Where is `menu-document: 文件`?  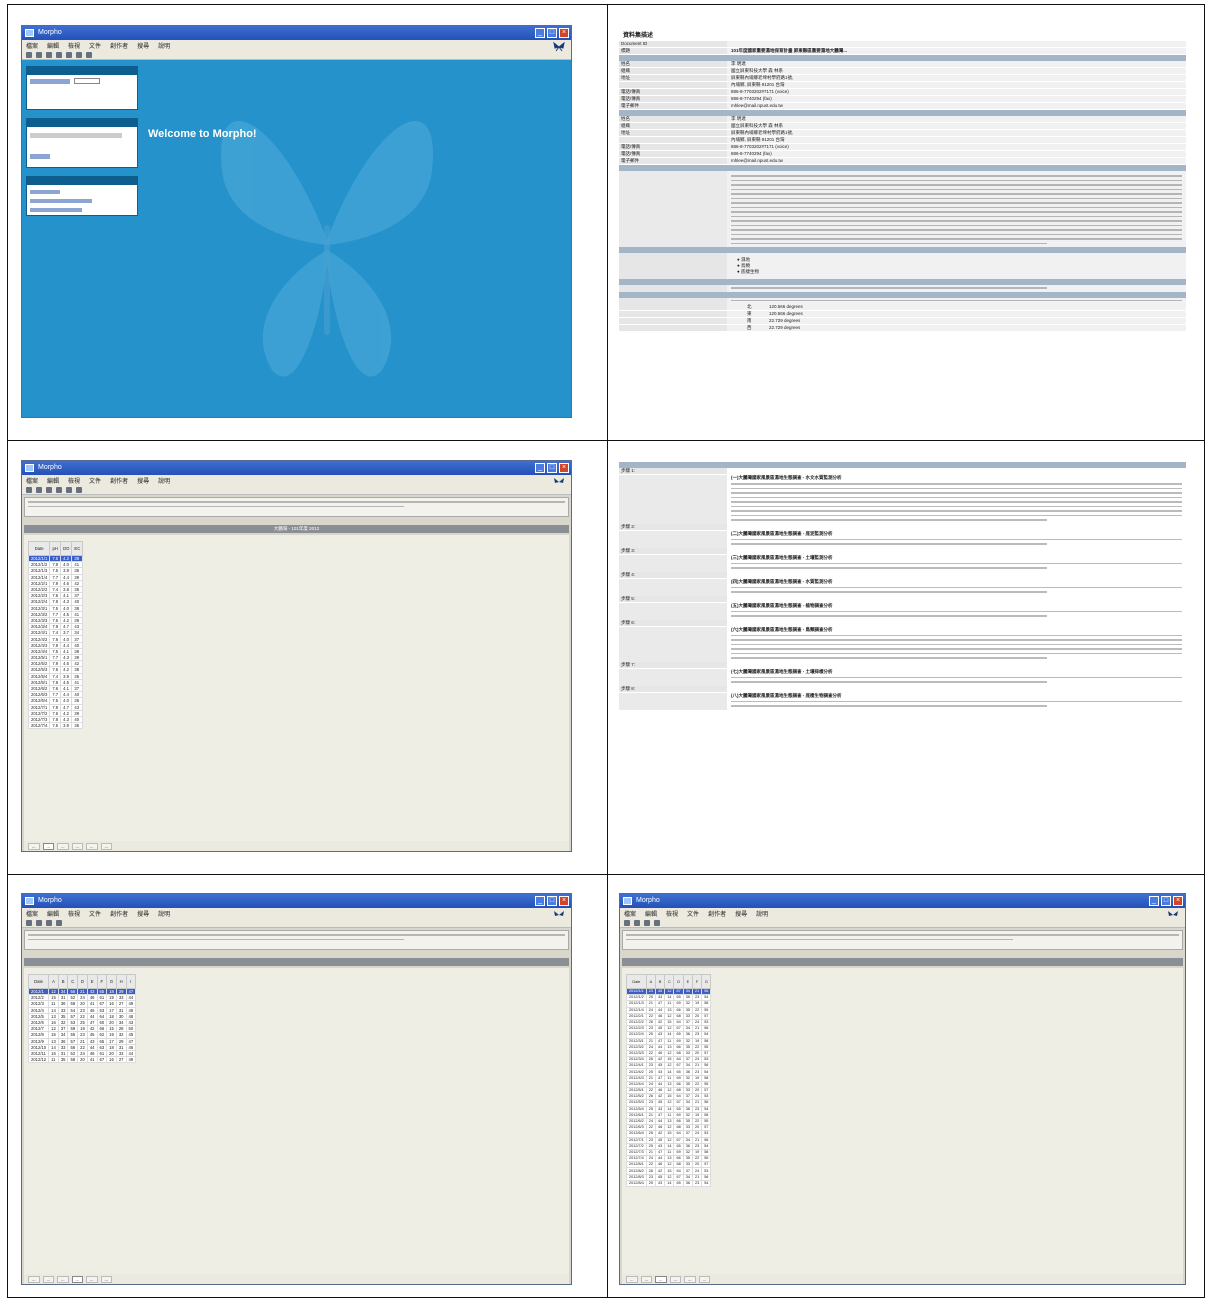 menu-document: 文件 is located at coordinates (95, 480).